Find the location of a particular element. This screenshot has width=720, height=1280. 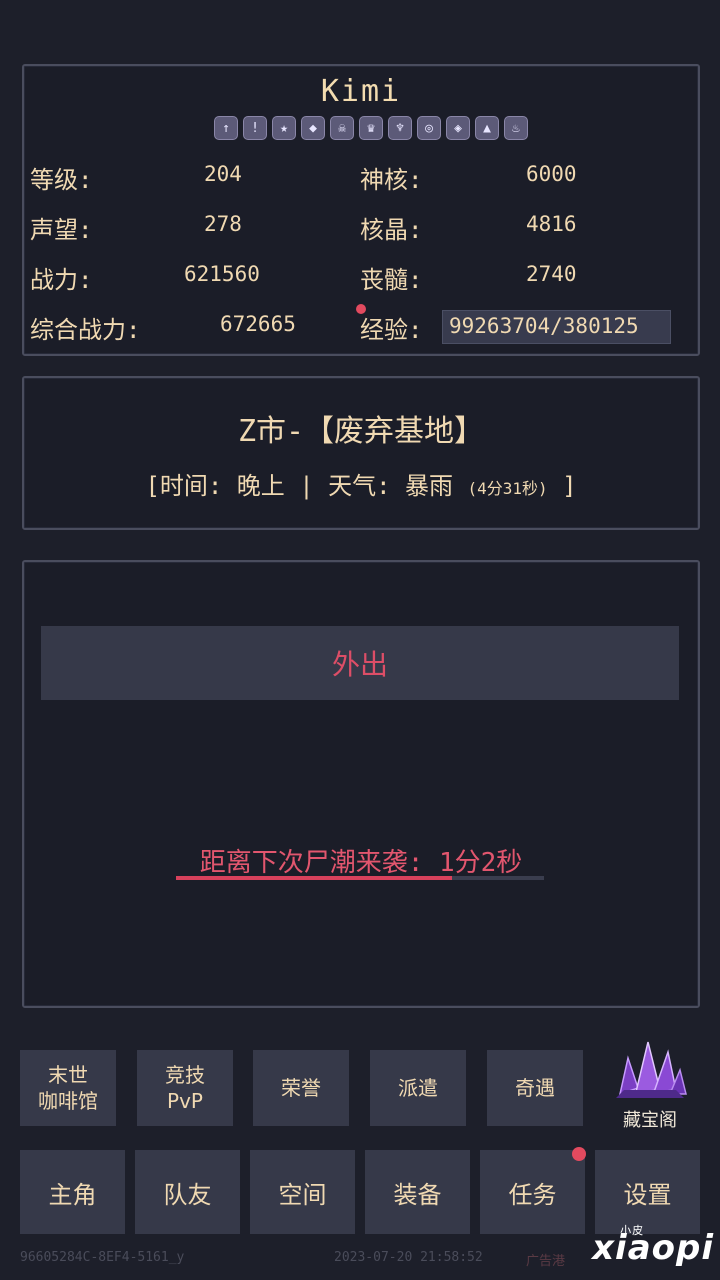

honor-button: 荣誉 is located at coordinates (301, 1088).